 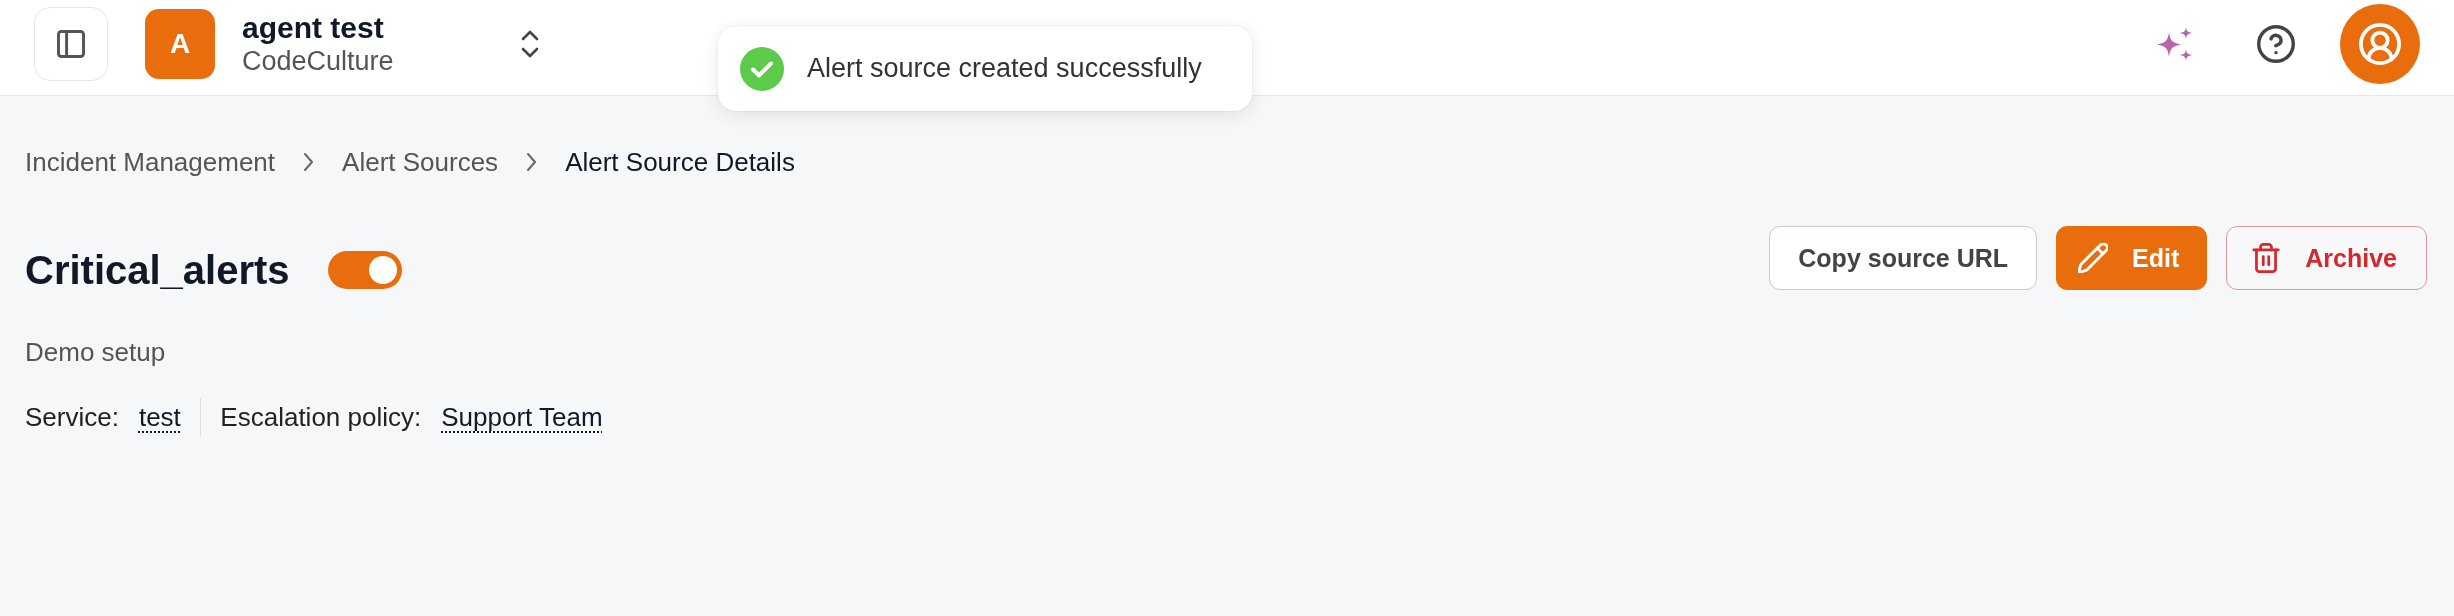 What do you see at coordinates (762, 68) in the screenshot?
I see `success-check-icon` at bounding box center [762, 68].